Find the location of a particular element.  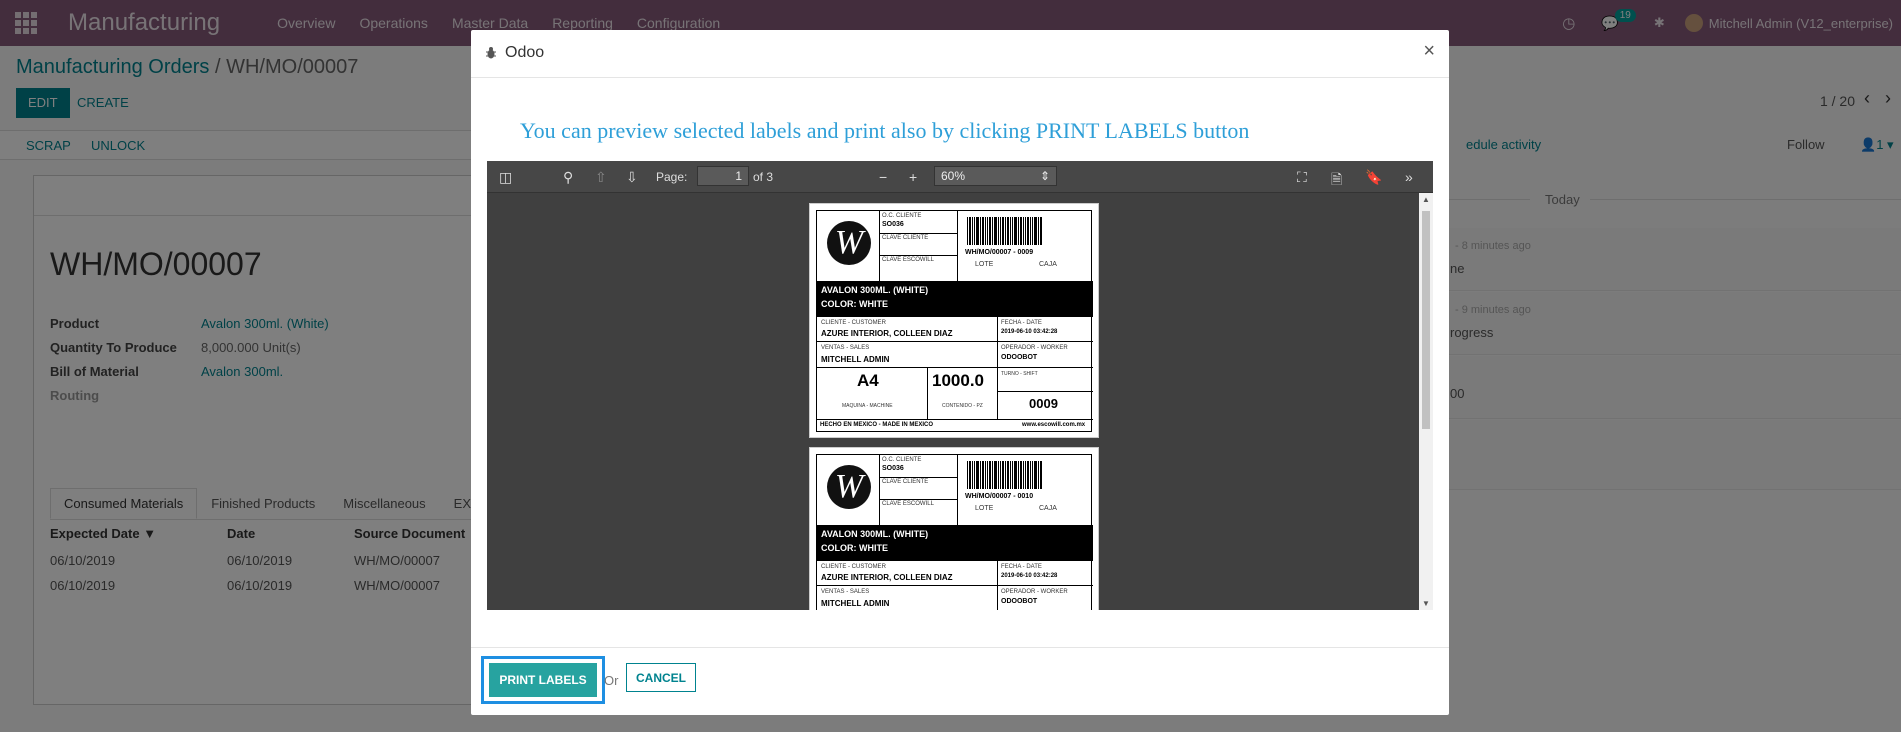

content-value: 1000.0 is located at coordinates (958, 380).